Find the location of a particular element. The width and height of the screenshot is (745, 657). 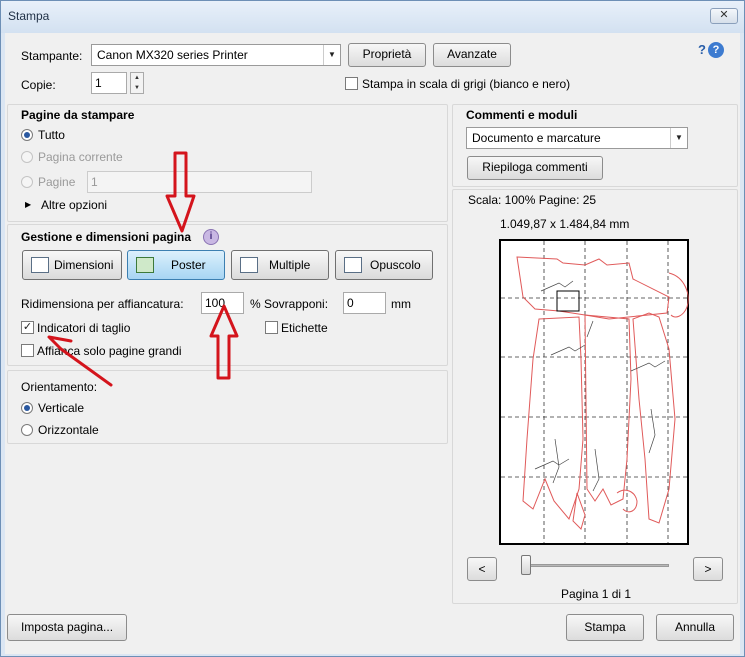

red-arrow-diagonal-shaft is located at coordinates (86, 367).